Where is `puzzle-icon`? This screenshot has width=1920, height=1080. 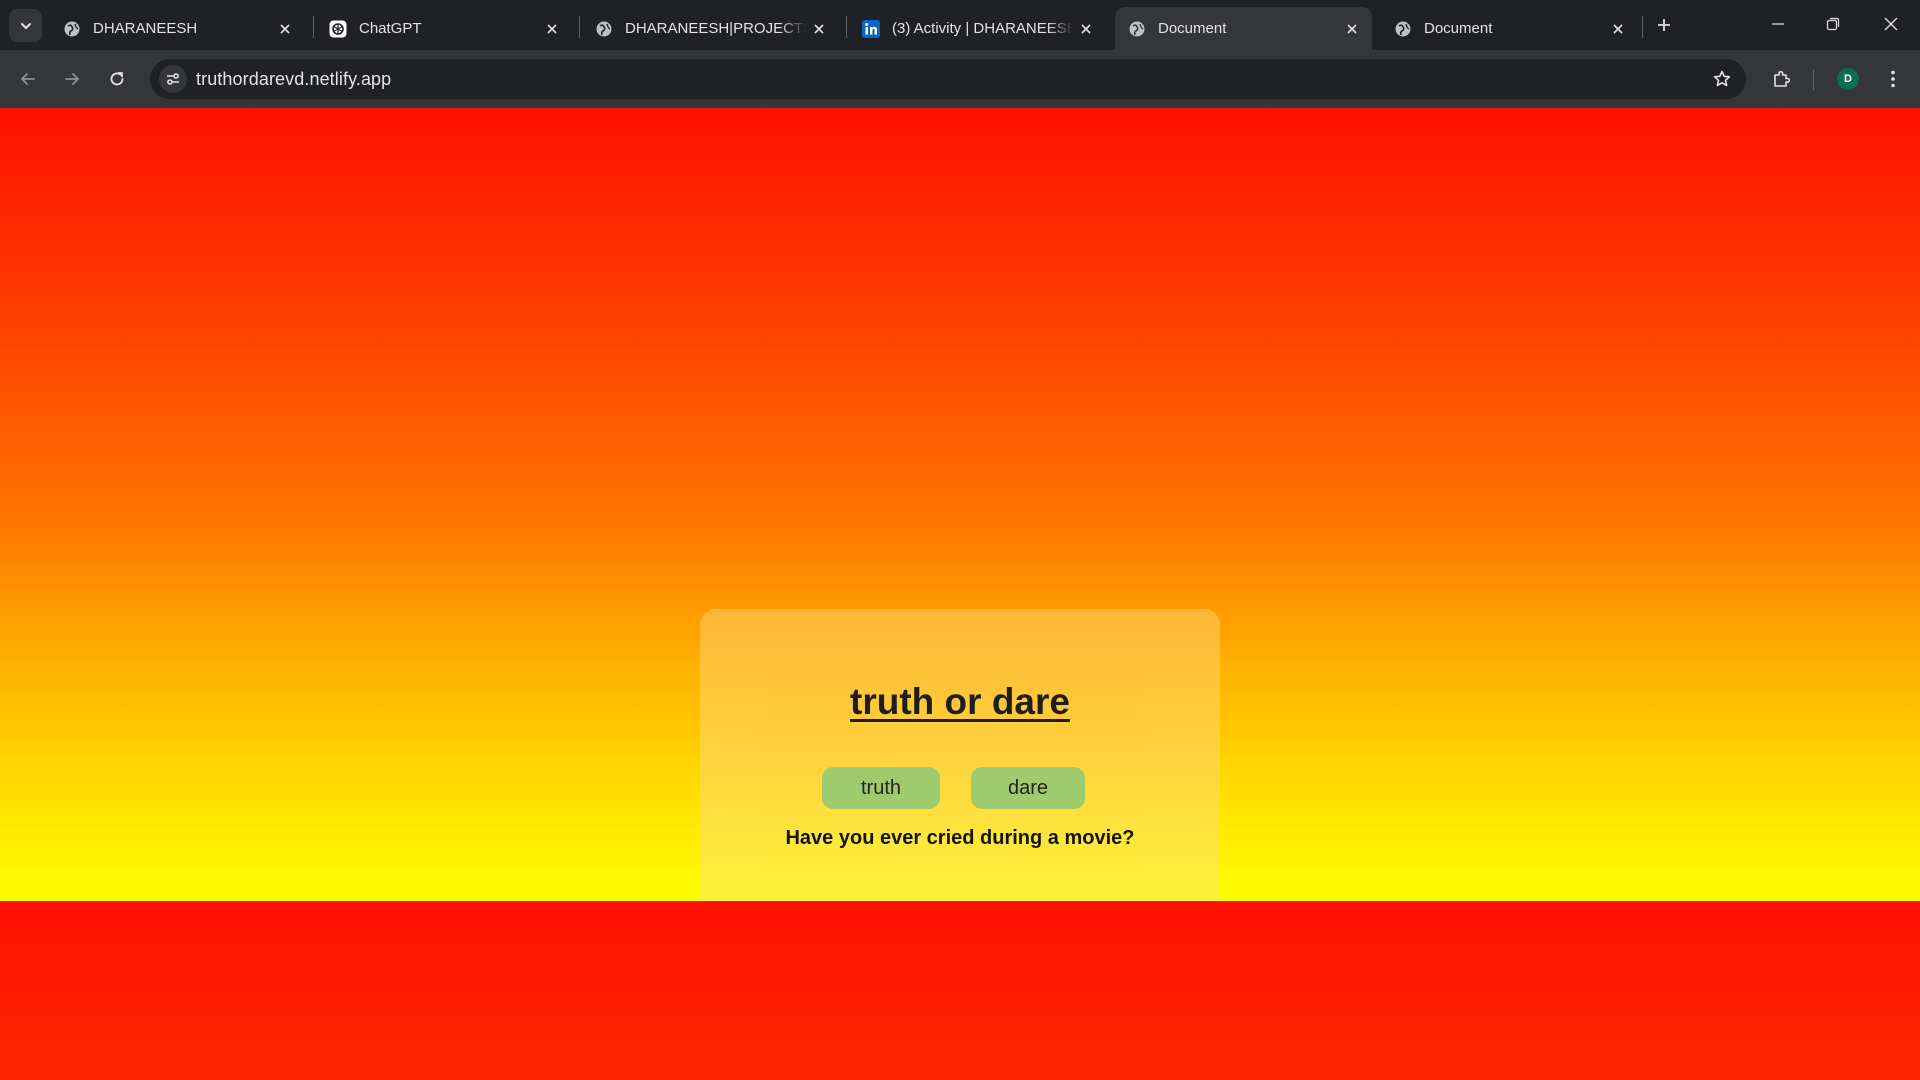
puzzle-icon is located at coordinates (1782, 78).